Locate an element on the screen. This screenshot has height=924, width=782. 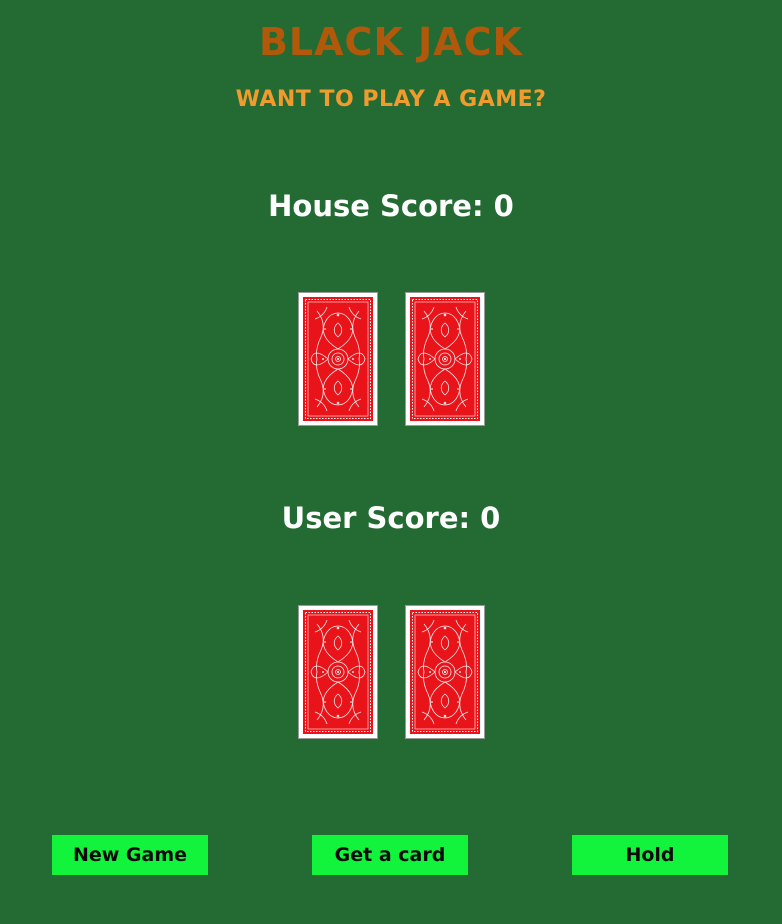
hold-button: Hold is located at coordinates (650, 855).